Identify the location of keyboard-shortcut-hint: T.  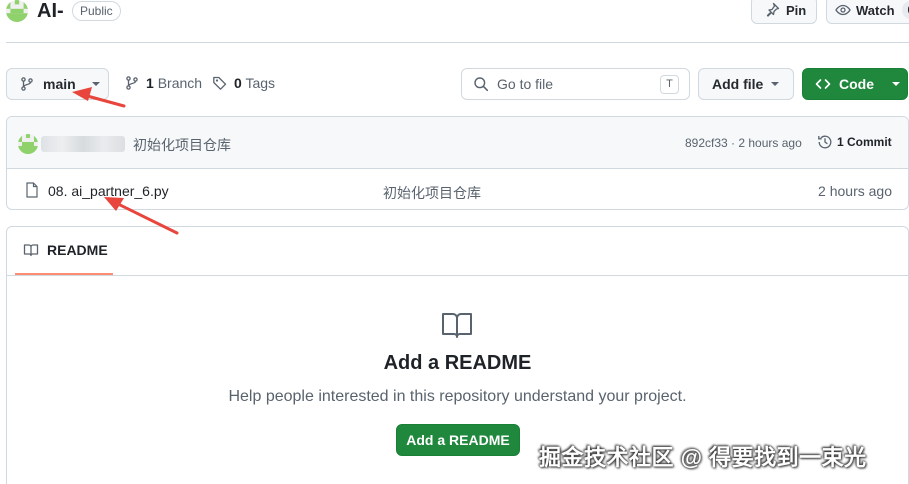
(669, 84).